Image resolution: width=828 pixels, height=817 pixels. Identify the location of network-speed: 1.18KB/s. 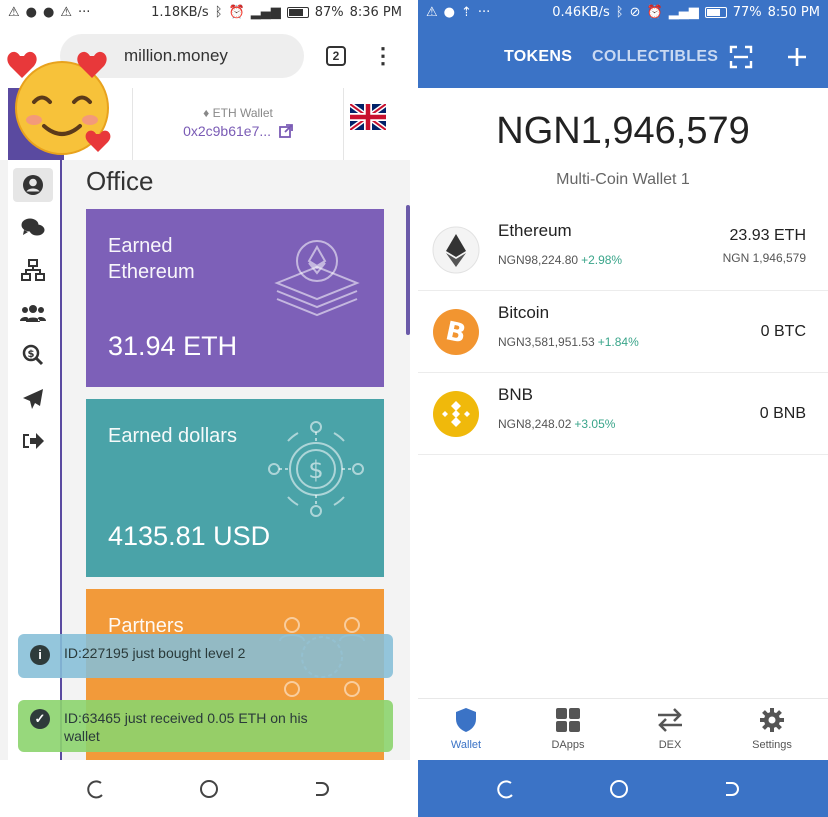
(180, 12).